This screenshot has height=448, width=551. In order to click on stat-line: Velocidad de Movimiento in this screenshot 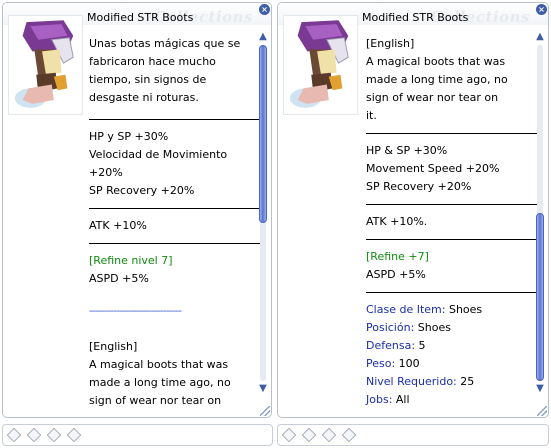, I will do `click(158, 154)`.